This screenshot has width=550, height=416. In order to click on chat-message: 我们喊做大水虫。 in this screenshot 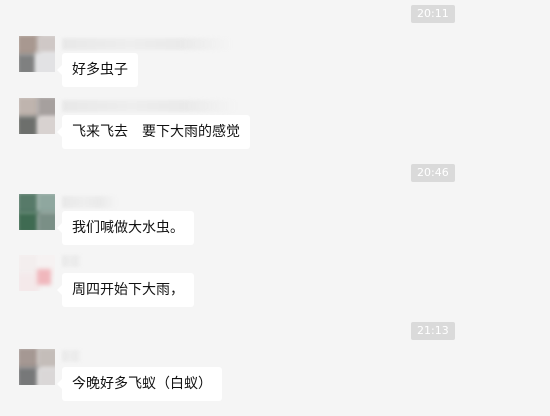, I will do `click(125, 228)`.